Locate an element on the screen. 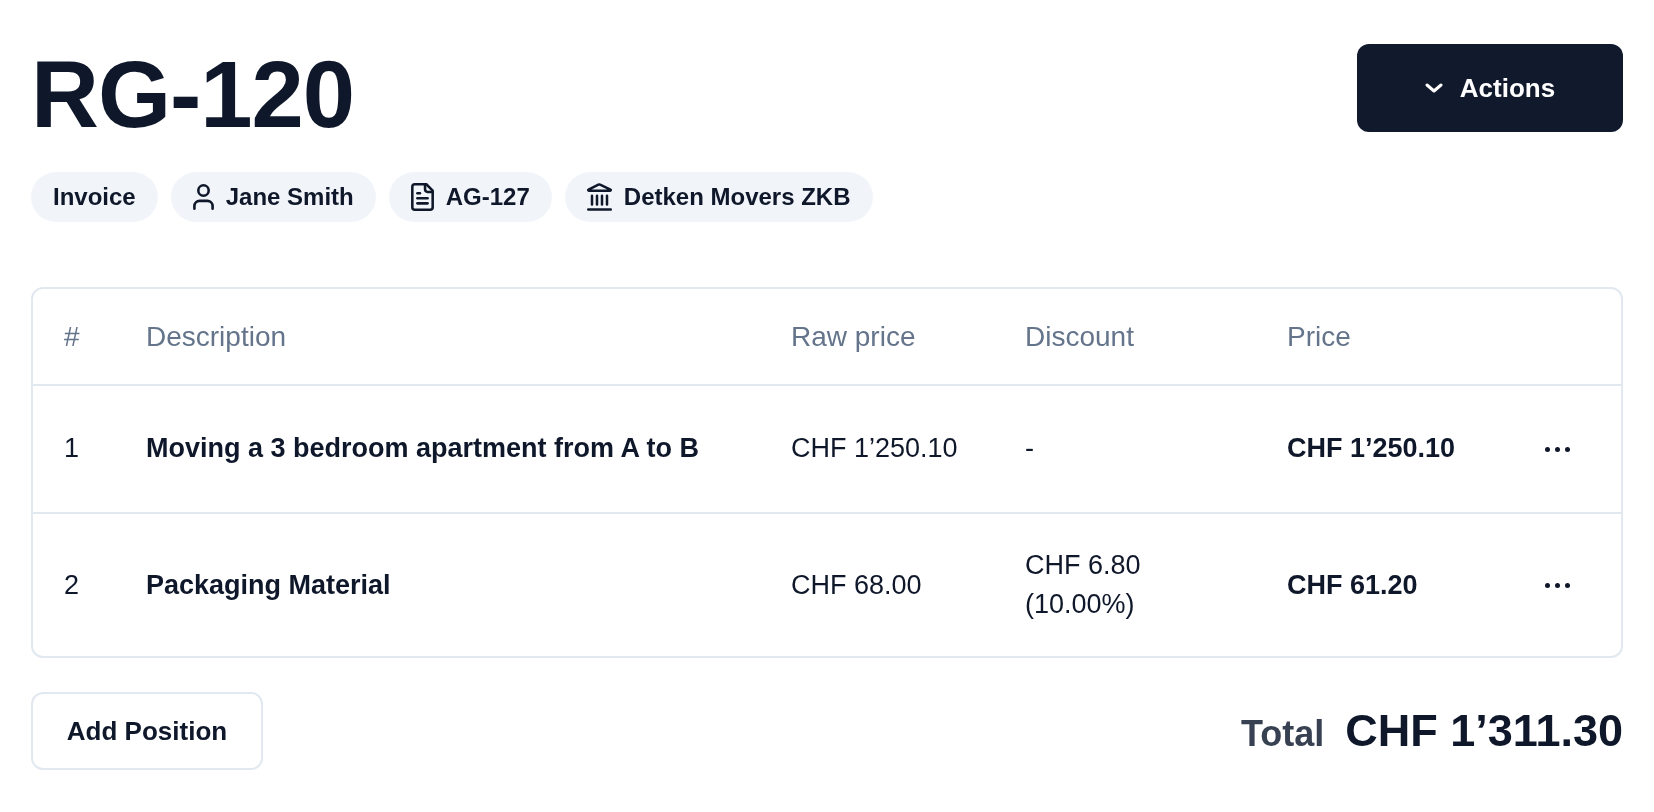 This screenshot has height=812, width=1654. column-header: Discount is located at coordinates (1079, 336).